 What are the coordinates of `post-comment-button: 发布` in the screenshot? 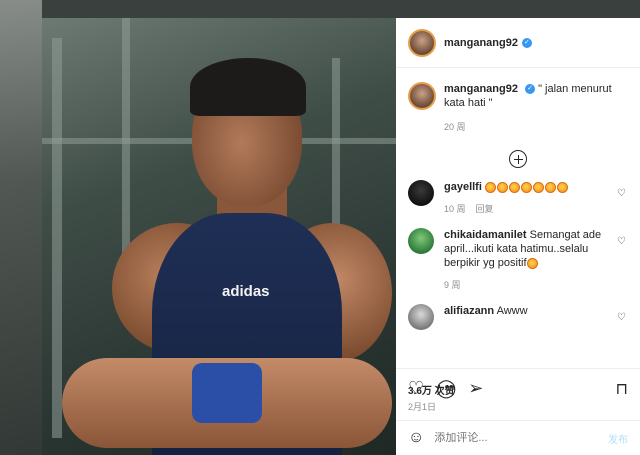 It's located at (618, 438).